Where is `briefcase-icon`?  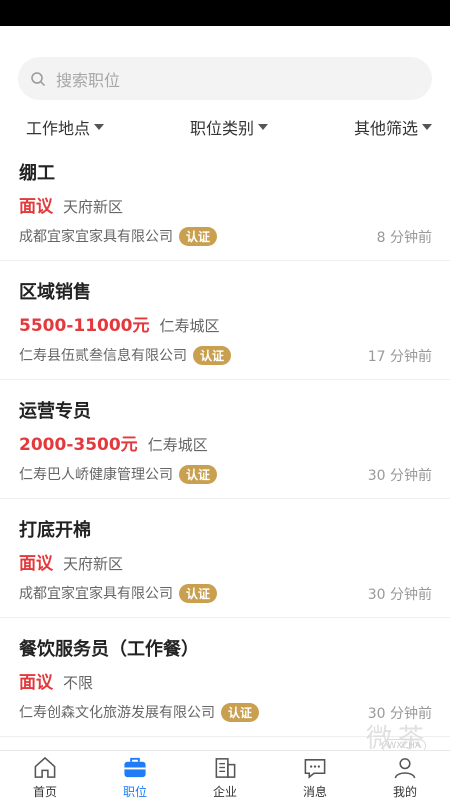 briefcase-icon is located at coordinates (135, 767).